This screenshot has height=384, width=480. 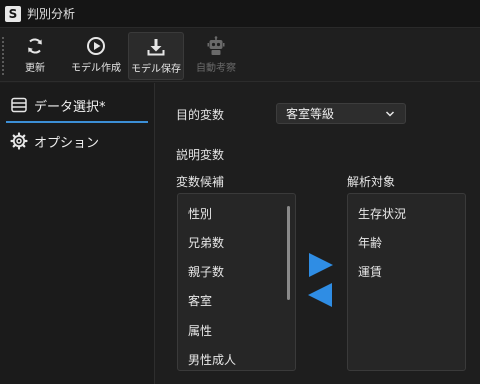 What do you see at coordinates (288, 253) in the screenshot?
I see `candidates-scrollbar` at bounding box center [288, 253].